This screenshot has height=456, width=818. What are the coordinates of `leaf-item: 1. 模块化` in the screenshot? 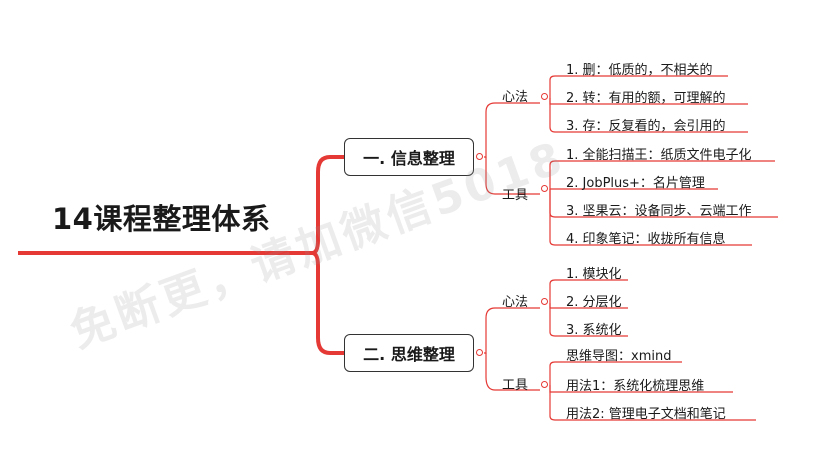 It's located at (594, 272).